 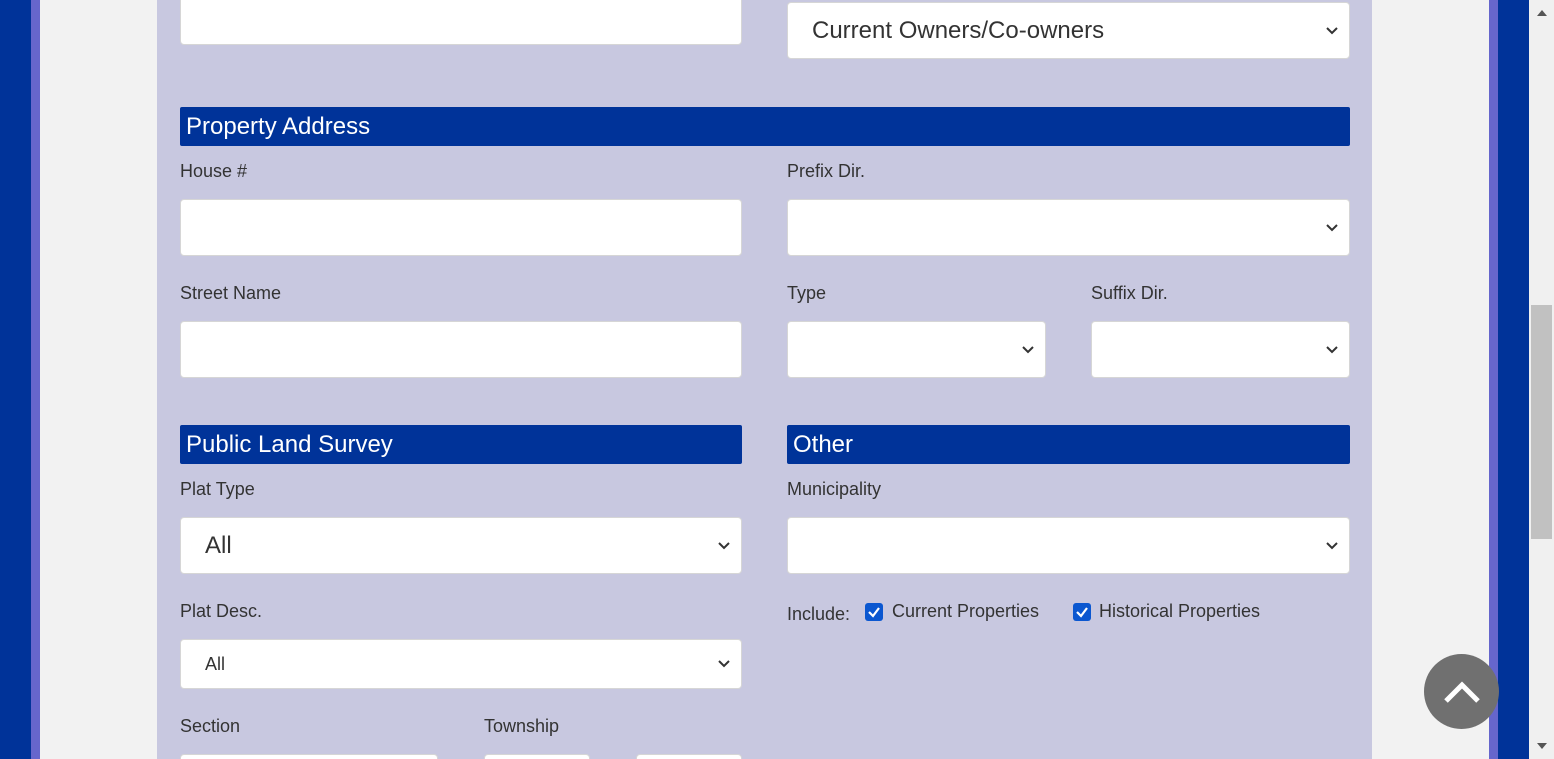 What do you see at coordinates (916, 349) in the screenshot?
I see `street-type-select` at bounding box center [916, 349].